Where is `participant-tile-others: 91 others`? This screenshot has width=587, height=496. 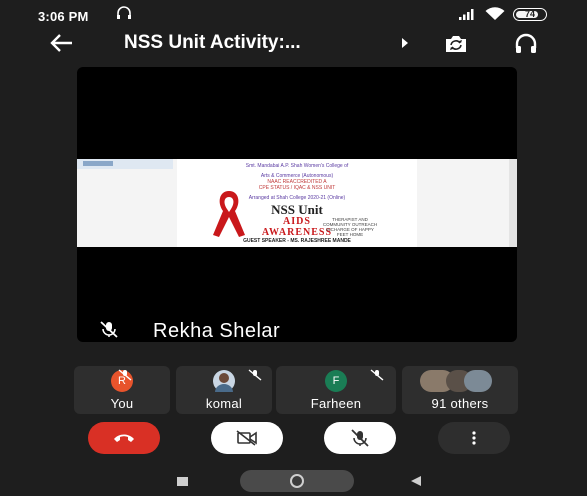 participant-tile-others: 91 others is located at coordinates (460, 390).